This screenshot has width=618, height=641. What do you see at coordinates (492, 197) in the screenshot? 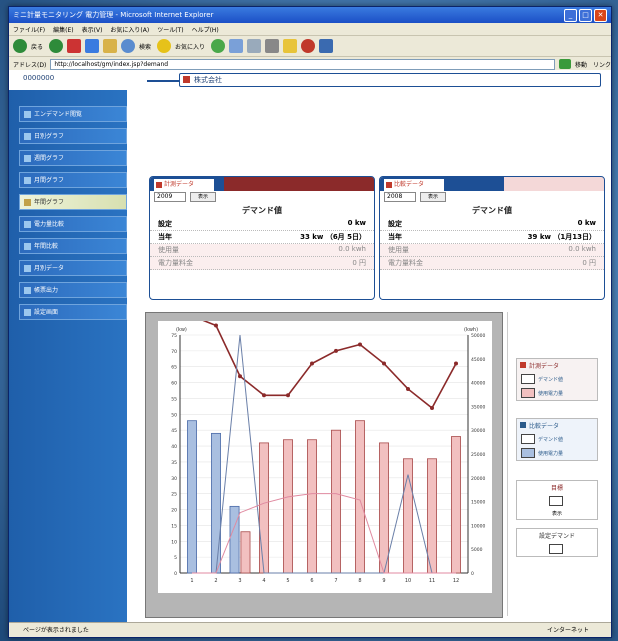
I see `panel-compare-controls: 2008 表示` at bounding box center [492, 197].